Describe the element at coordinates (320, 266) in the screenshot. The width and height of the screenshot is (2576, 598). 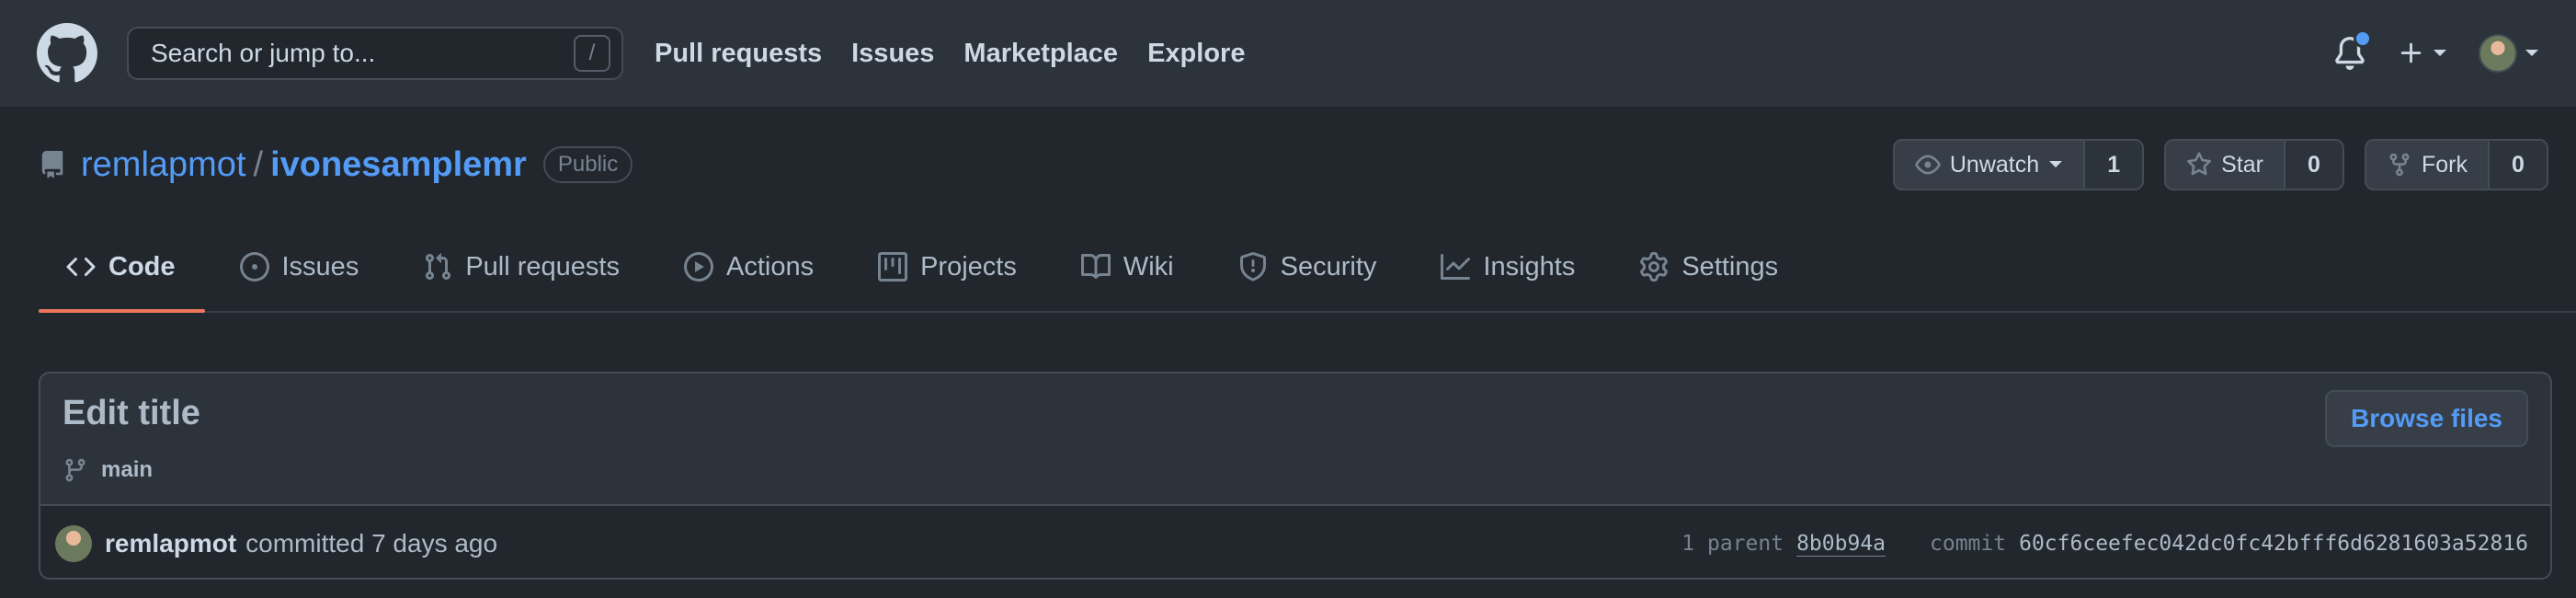
I see `tab-issues-label: Issues` at that location.